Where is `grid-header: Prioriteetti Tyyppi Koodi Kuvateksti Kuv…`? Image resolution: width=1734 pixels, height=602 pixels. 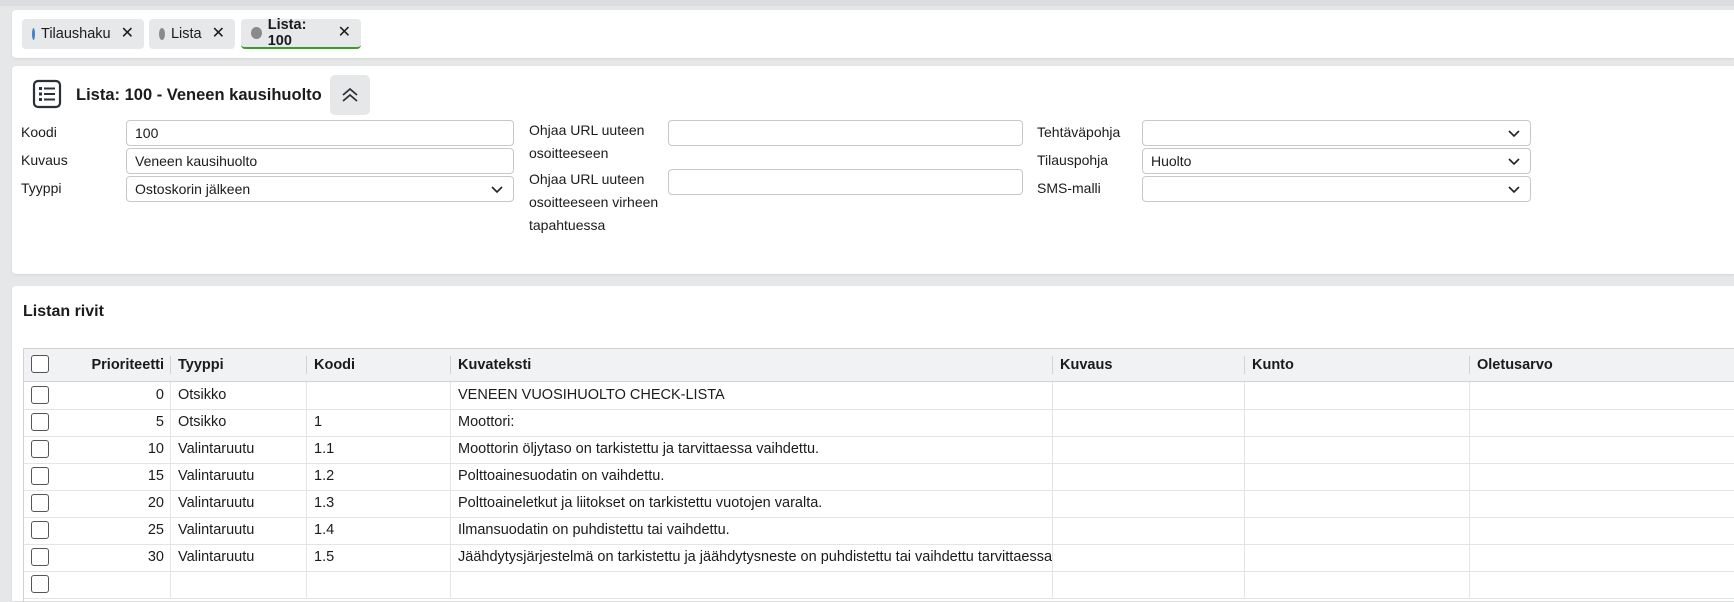 grid-header: Prioriteetti Tyyppi Koodi Kuvateksti Kuv… is located at coordinates (879, 365).